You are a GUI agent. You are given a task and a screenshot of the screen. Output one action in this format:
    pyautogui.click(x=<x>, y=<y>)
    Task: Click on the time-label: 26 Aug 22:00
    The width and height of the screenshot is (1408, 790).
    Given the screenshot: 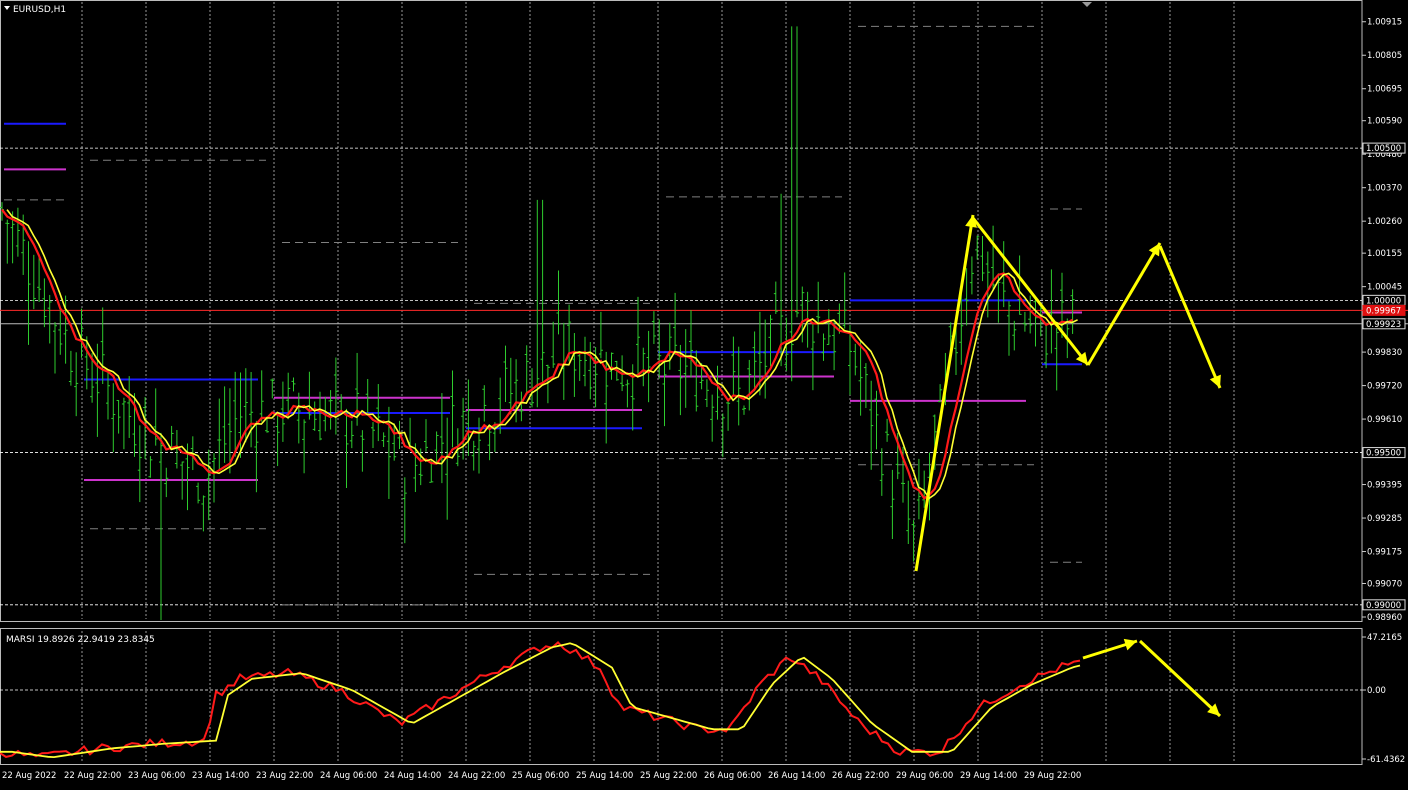 What is the action you would take?
    pyautogui.click(x=860, y=776)
    